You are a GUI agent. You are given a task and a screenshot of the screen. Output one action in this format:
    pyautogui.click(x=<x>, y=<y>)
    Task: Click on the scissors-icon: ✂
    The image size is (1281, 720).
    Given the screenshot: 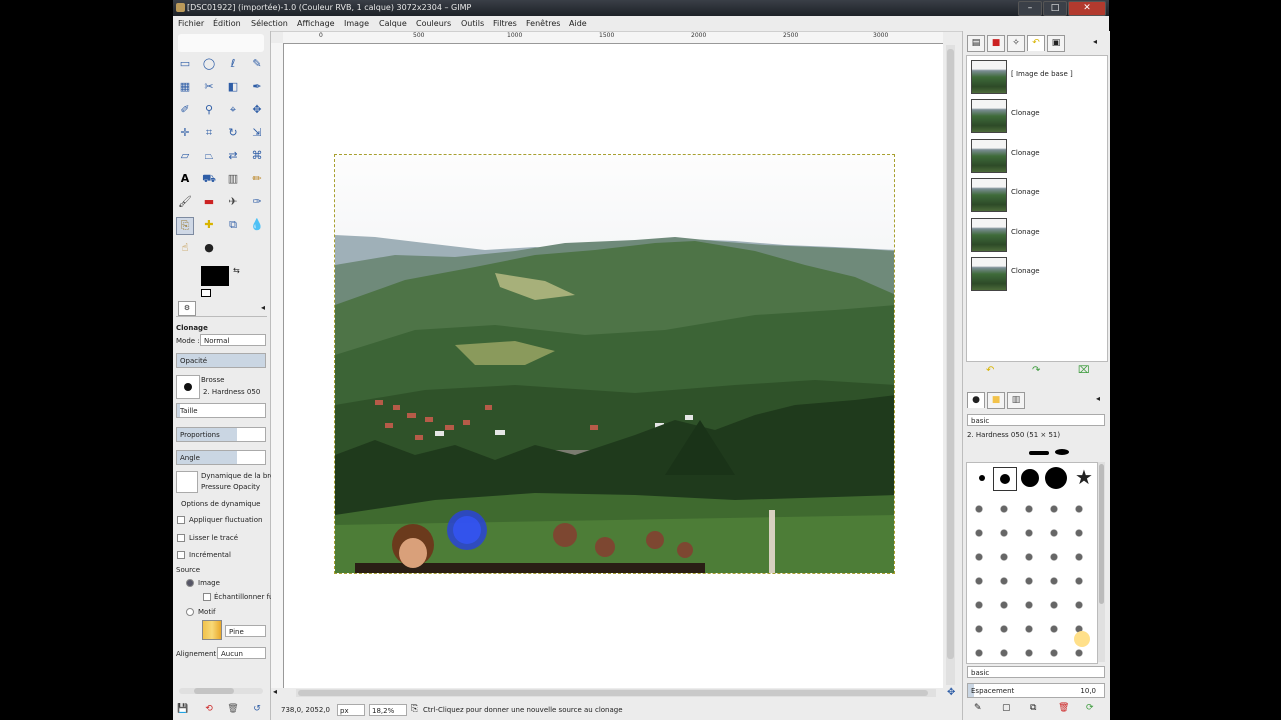 What is the action you would take?
    pyautogui.click(x=209, y=87)
    